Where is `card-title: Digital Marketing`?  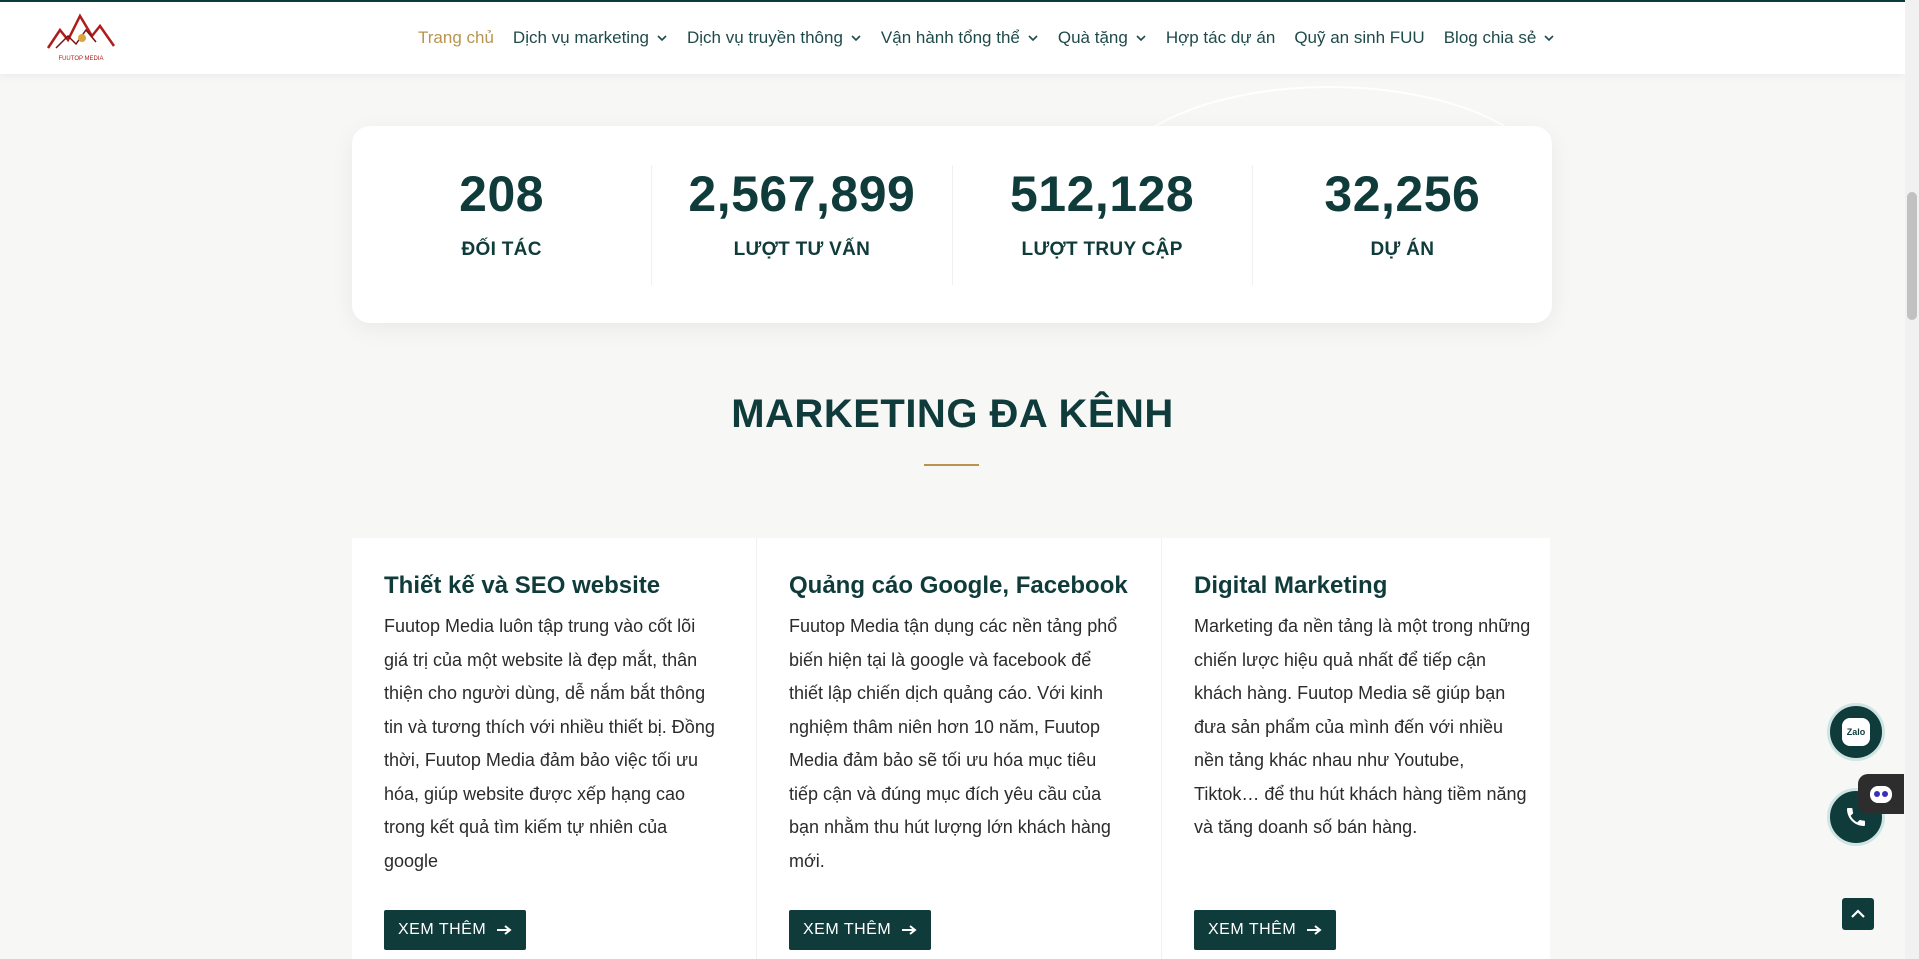 card-title: Digital Marketing is located at coordinates (1291, 585).